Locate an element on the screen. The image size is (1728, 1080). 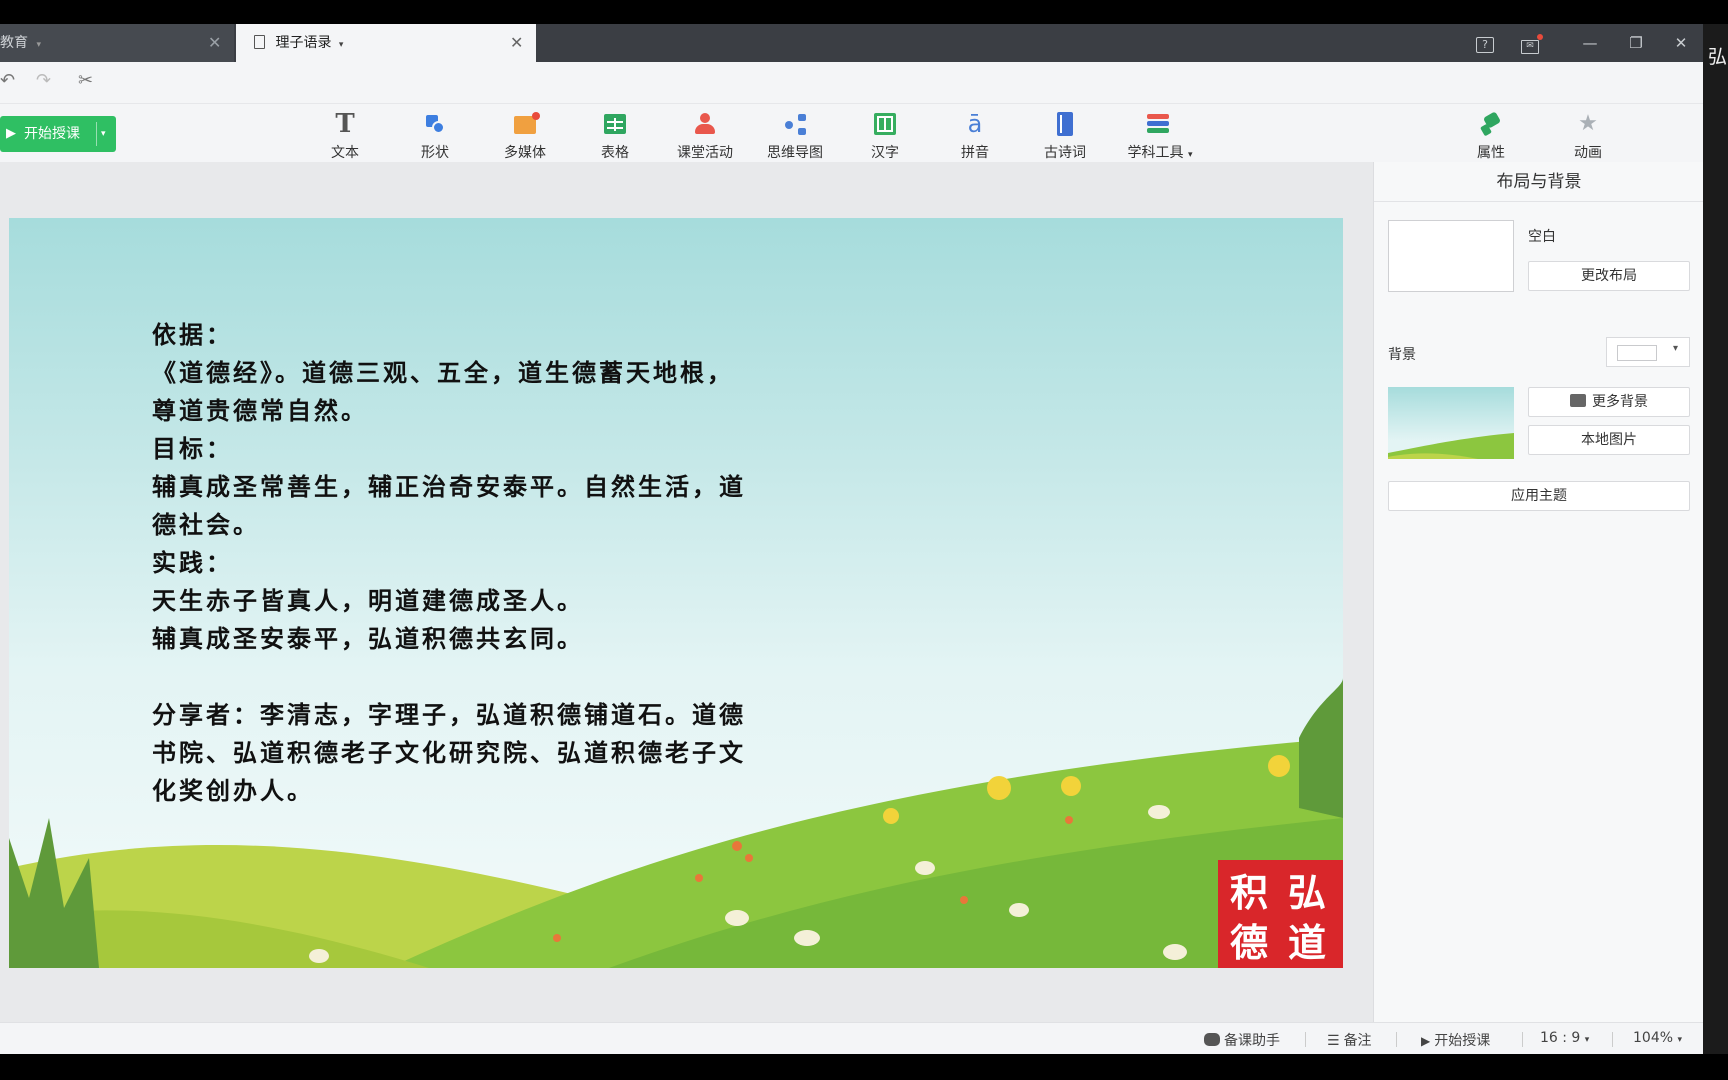
tool-mindmap: 思维导图 is located at coordinates (795, 134).